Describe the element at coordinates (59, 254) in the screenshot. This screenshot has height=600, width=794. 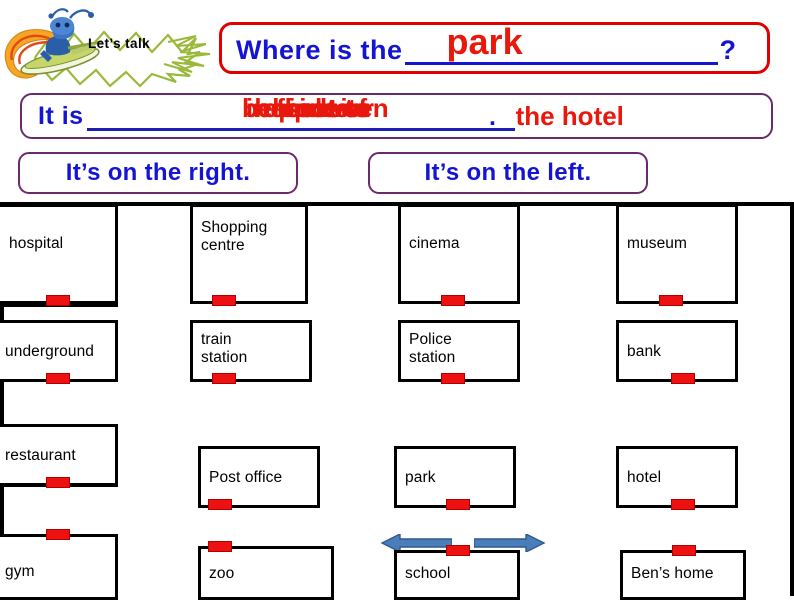
I see `building-hospital: hospital` at that location.